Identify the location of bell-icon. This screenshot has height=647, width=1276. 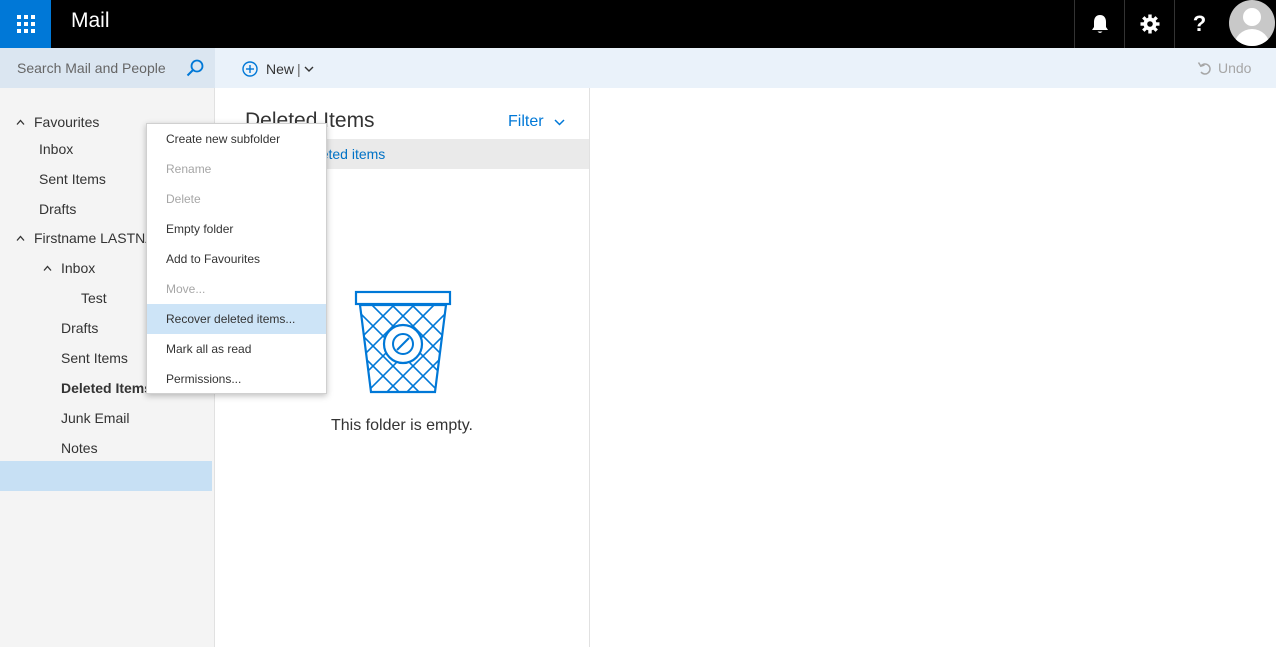
(1099, 24).